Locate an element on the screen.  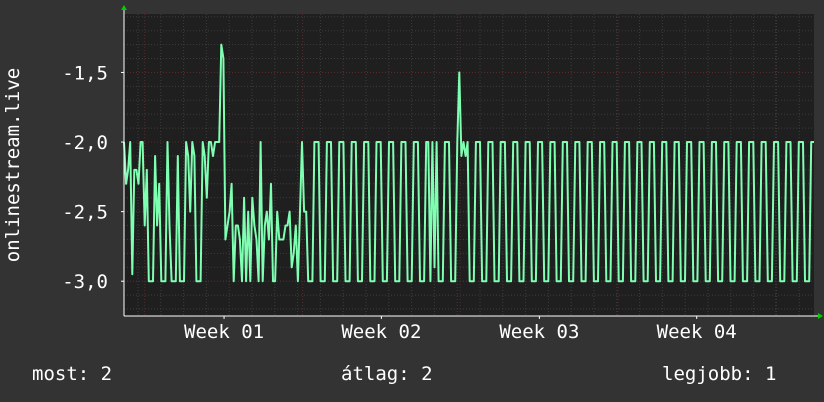
x-tick-label: Week 02 is located at coordinates (381, 332).